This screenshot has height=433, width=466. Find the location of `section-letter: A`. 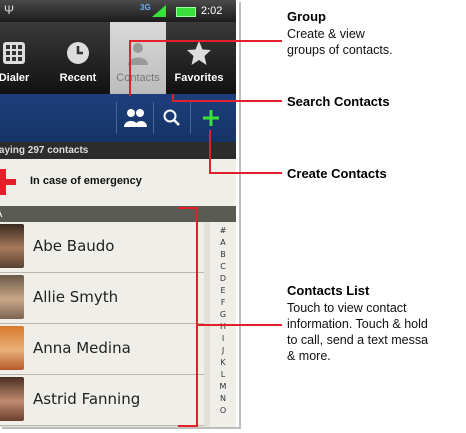

section-letter: A is located at coordinates (1, 214).